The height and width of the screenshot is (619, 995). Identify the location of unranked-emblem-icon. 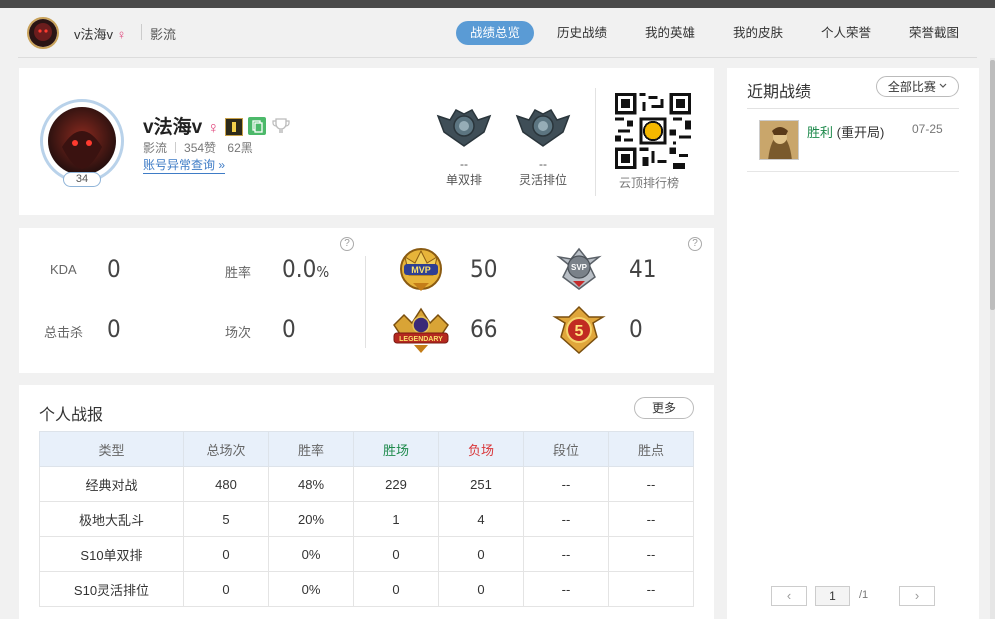
(464, 128).